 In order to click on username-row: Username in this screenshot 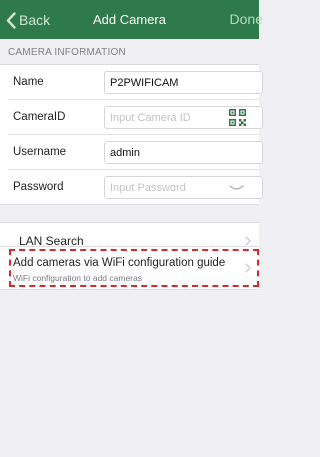, I will do `click(131, 152)`.